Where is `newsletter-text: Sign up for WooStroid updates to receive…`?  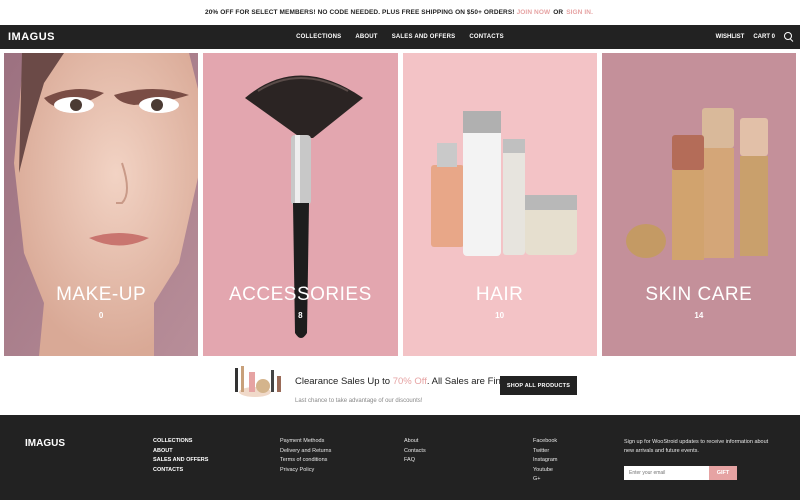 newsletter-text: Sign up for WooStroid updates to receive… is located at coordinates (696, 446).